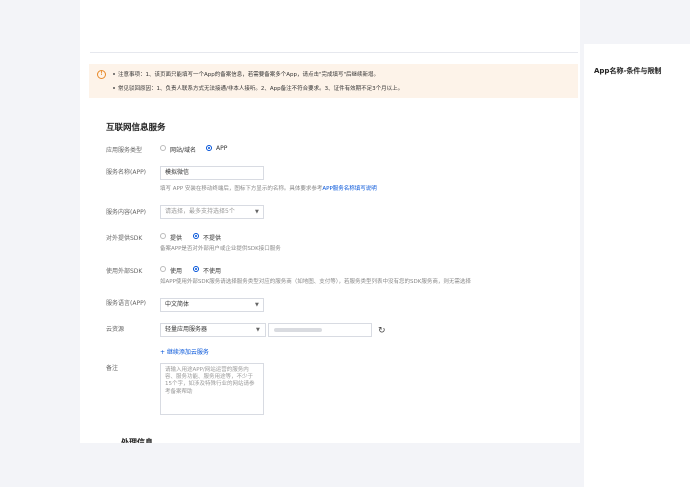 Image resolution: width=690 pixels, height=487 pixels. I want to click on left-gutter, so click(40, 243).